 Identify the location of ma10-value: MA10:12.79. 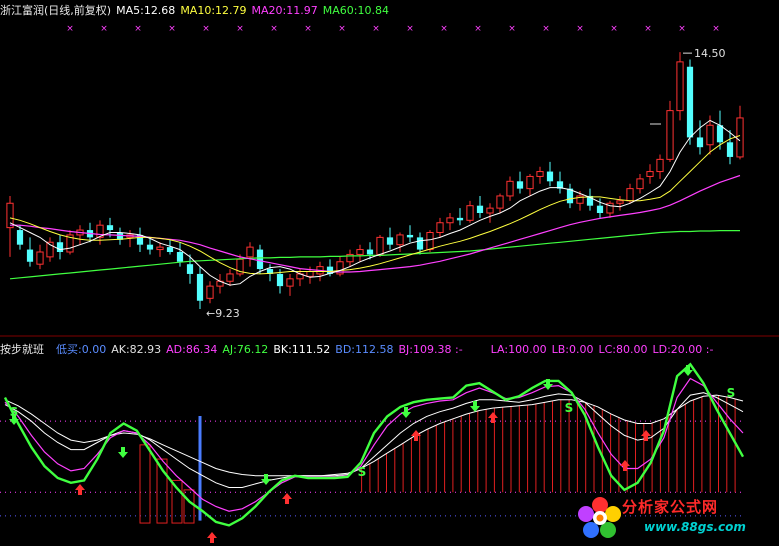
(213, 10).